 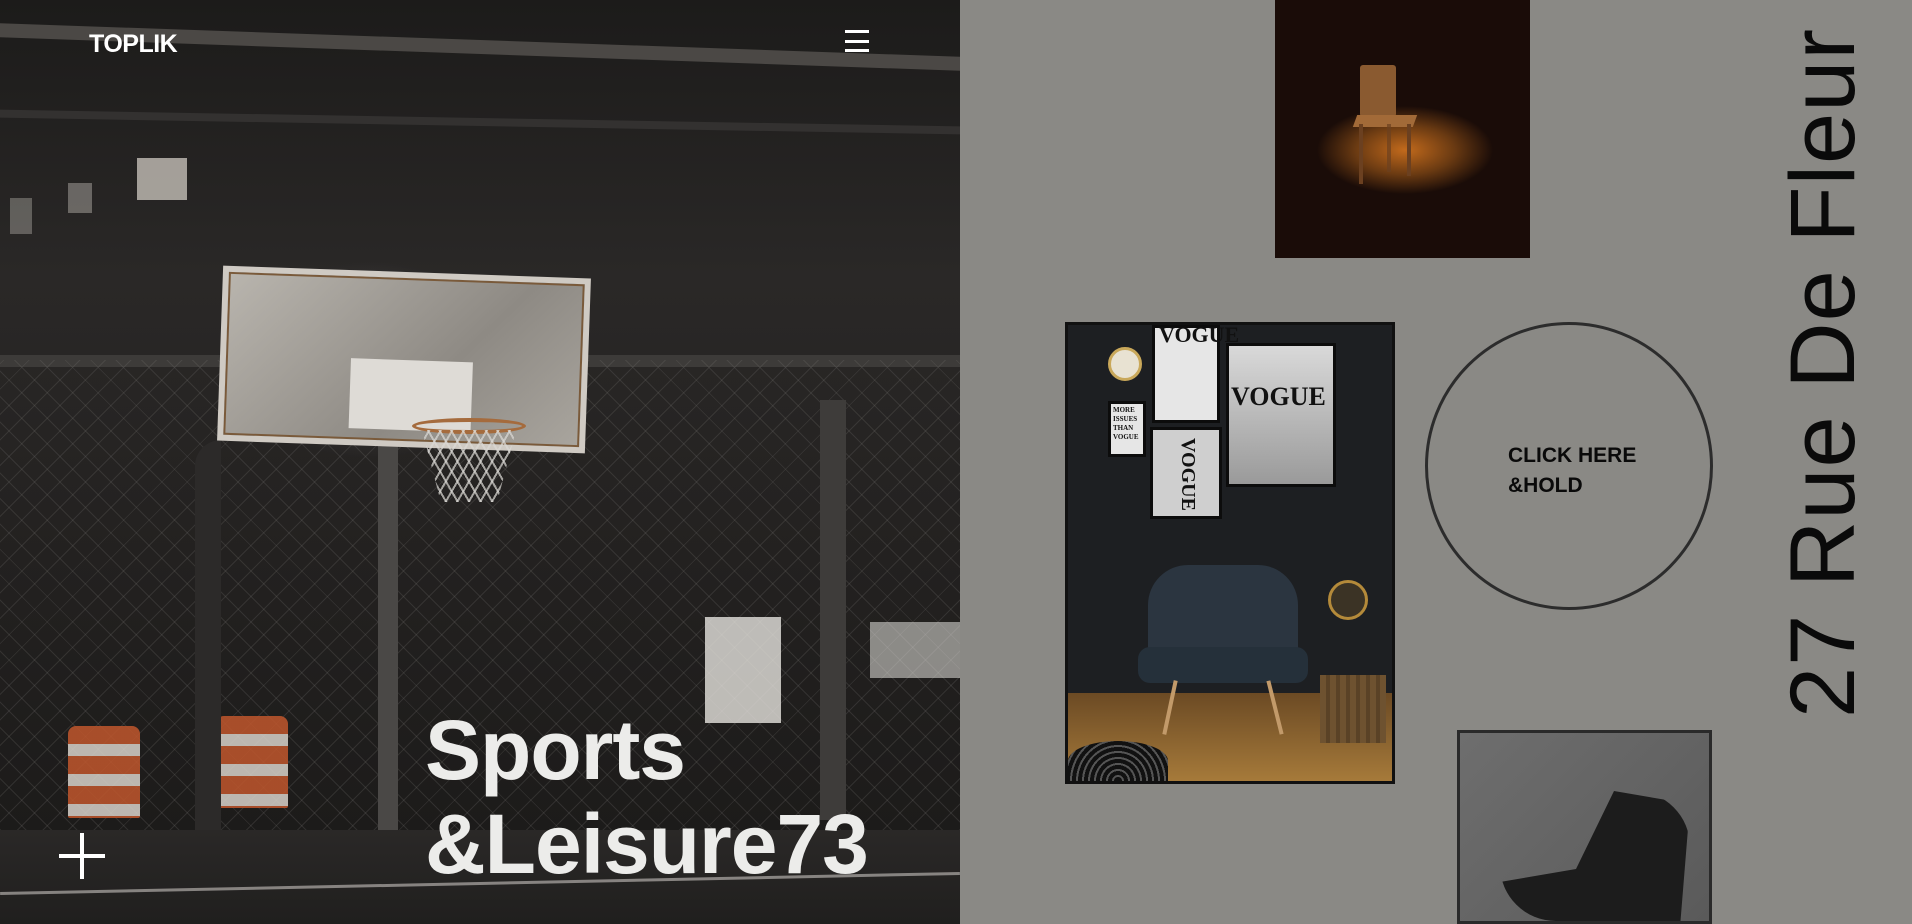 I want to click on poster-text: MORE ISSUES THAN VOGUE, so click(x=1126, y=423).